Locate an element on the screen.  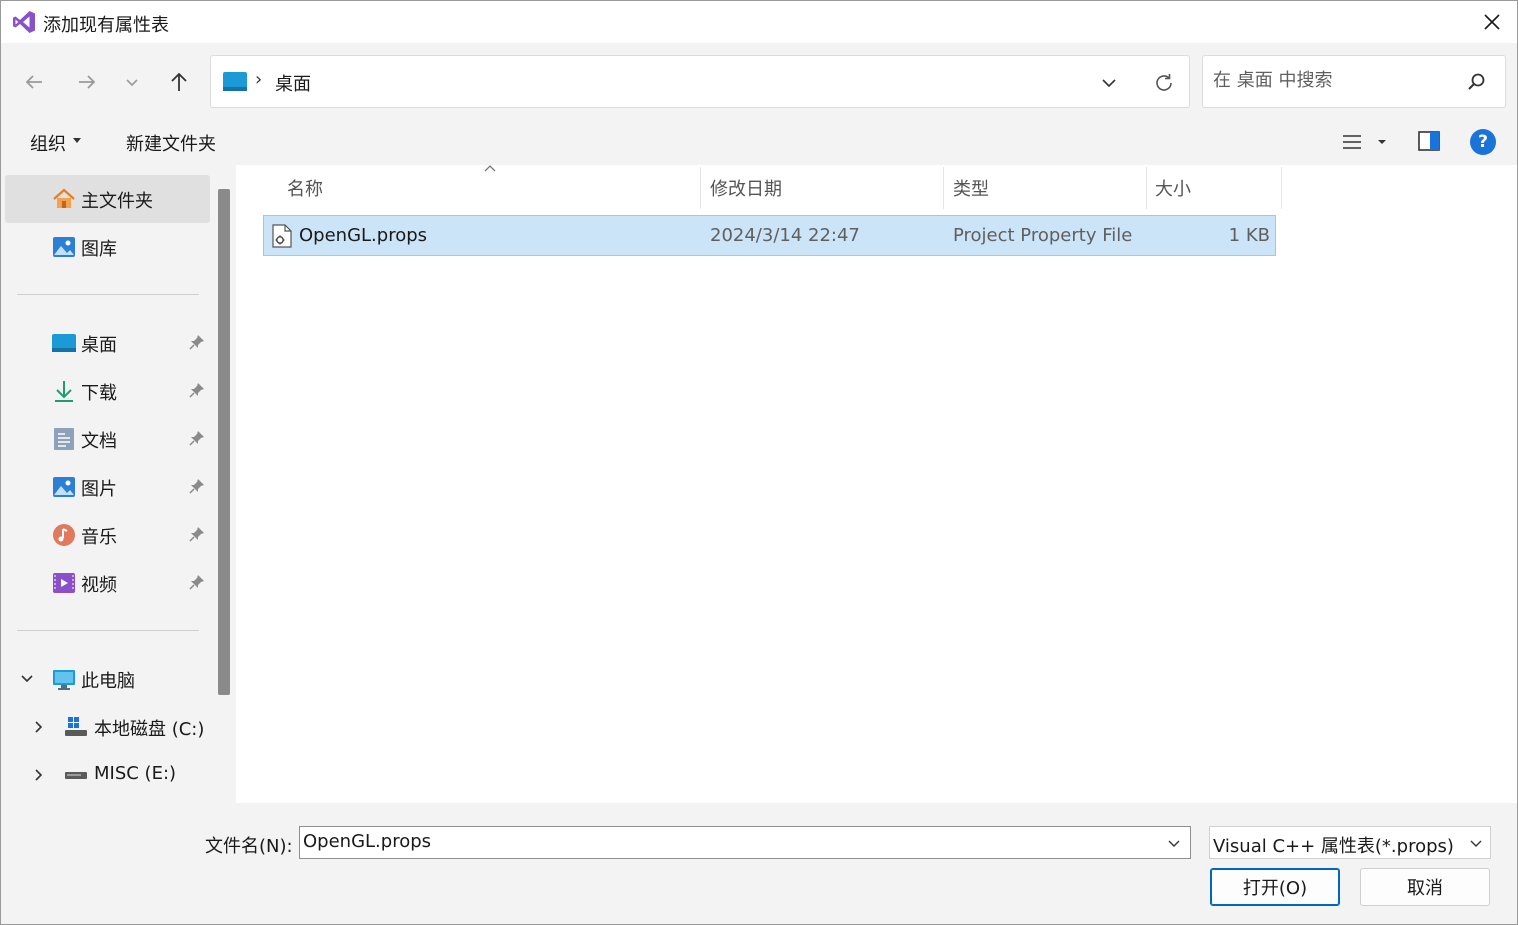
pictures-icon is located at coordinates (64, 487).